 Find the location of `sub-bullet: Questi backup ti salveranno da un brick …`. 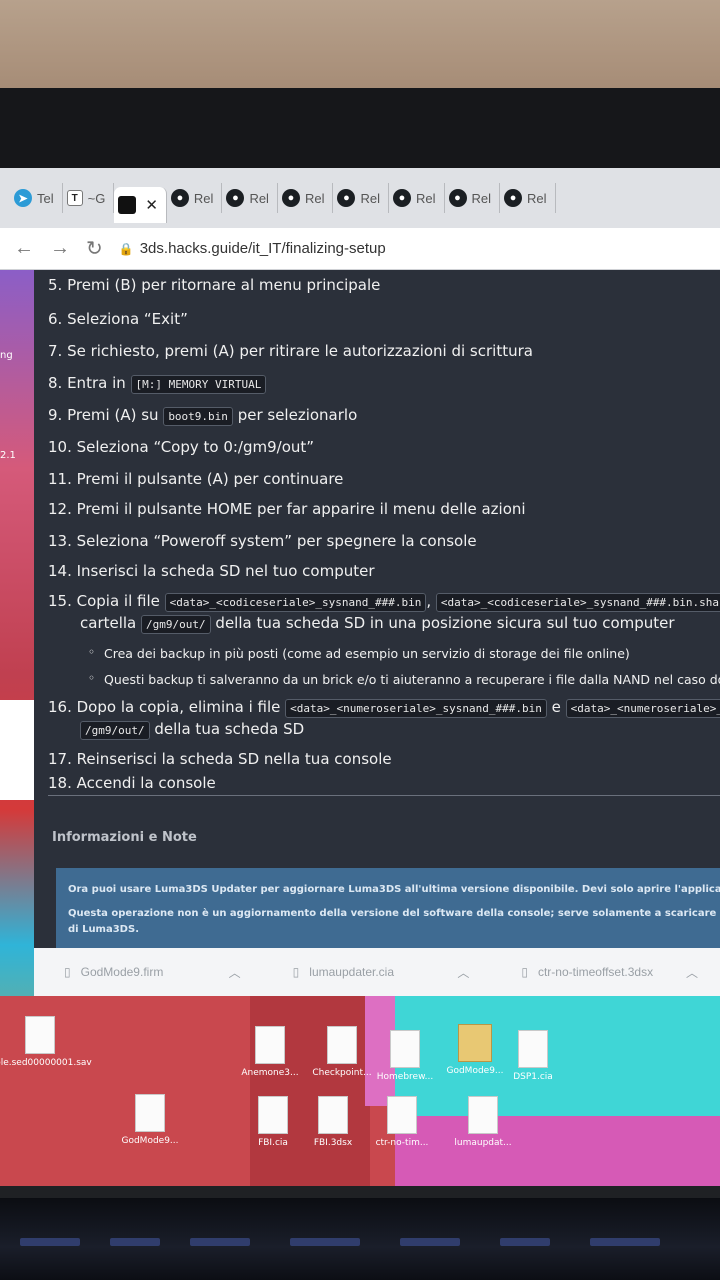

sub-bullet: Questi backup ti salveranno da un brick … is located at coordinates (404, 679).